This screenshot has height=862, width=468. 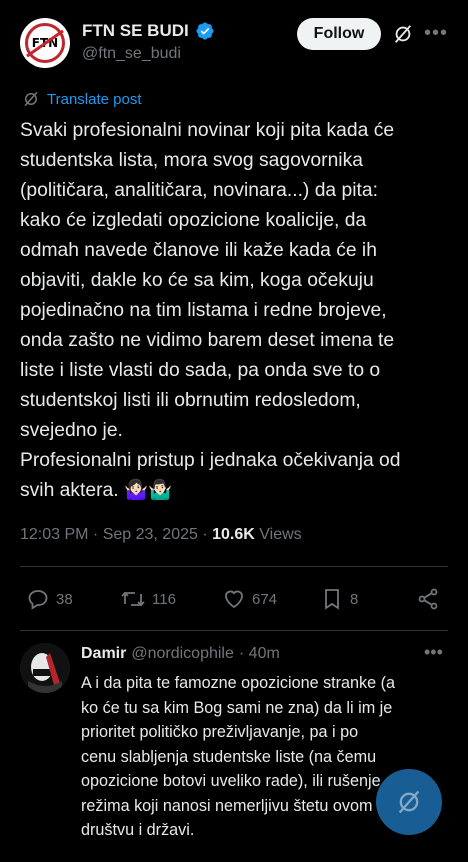 I want to click on bookmark-icon, so click(x=332, y=599).